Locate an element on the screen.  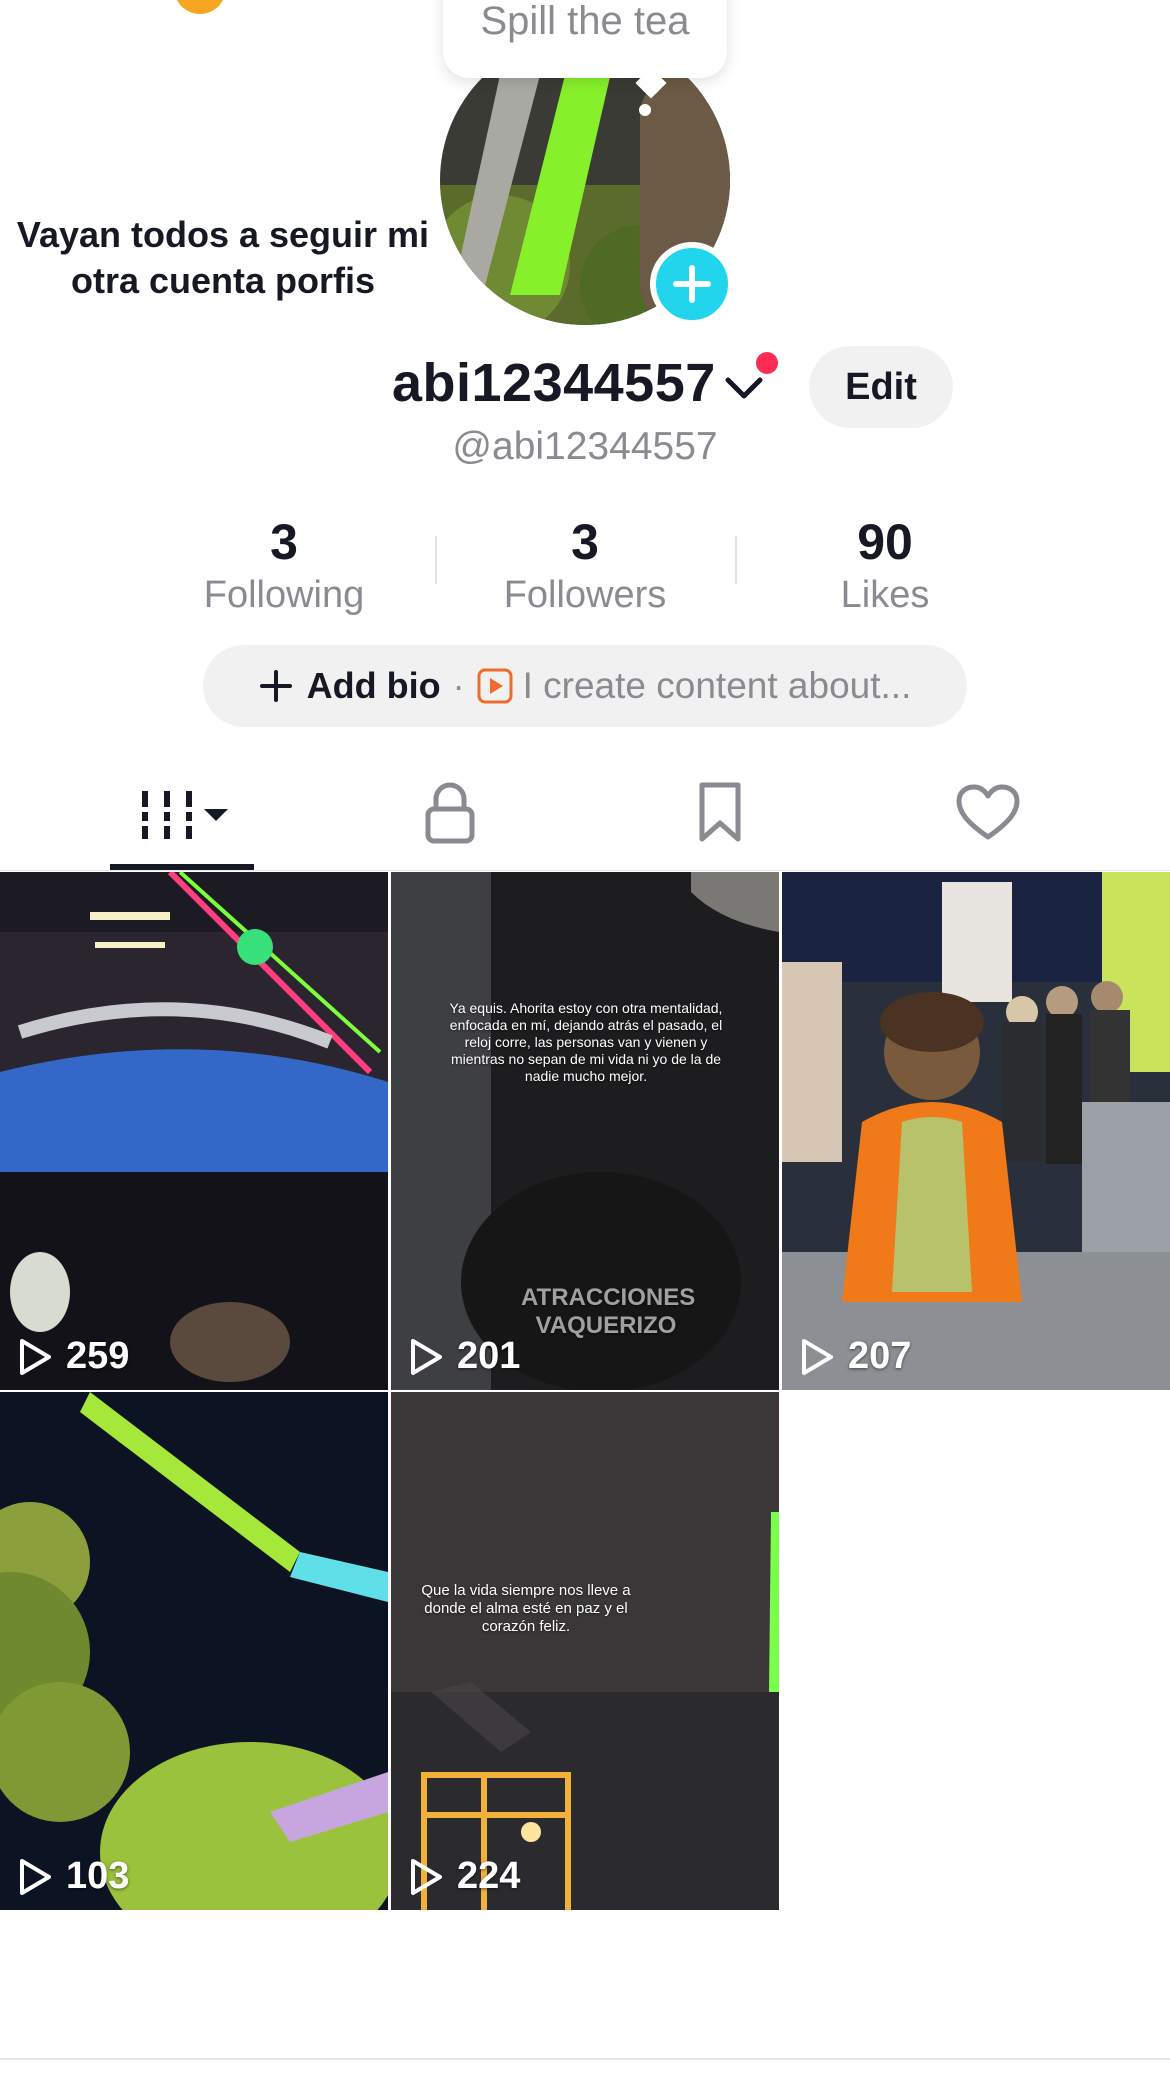
stat-following-label: Following is located at coordinates (284, 595).